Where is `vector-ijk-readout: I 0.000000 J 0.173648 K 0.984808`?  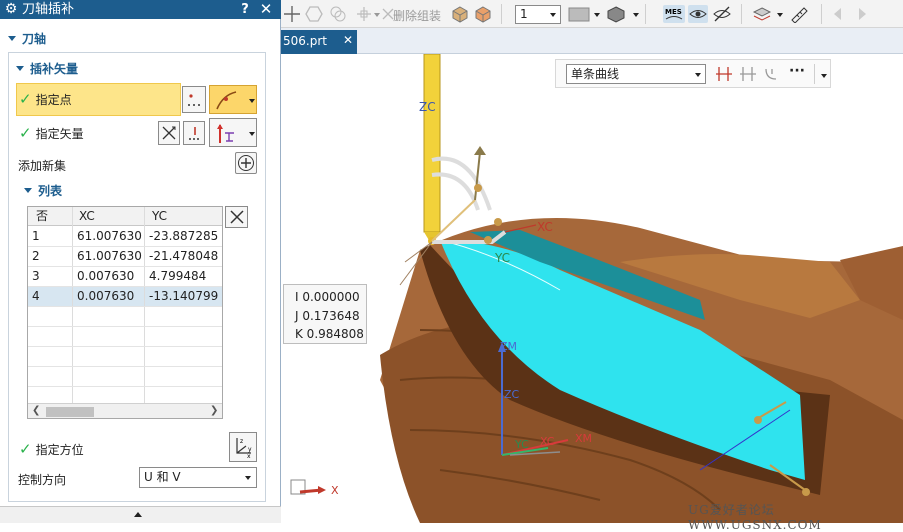
vector-ijk-readout: I 0.000000 J 0.173648 K 0.984808 is located at coordinates (325, 314).